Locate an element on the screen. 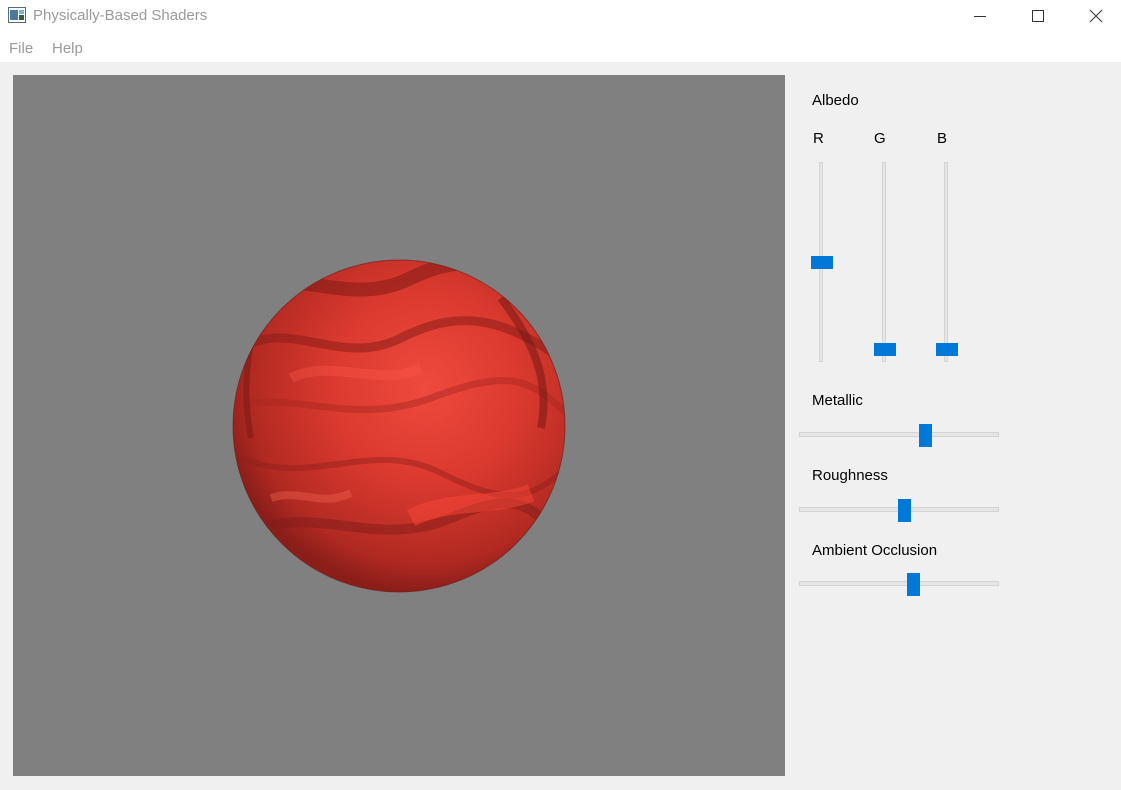 This screenshot has width=1121, height=790. menu-help: Help is located at coordinates (67, 48).